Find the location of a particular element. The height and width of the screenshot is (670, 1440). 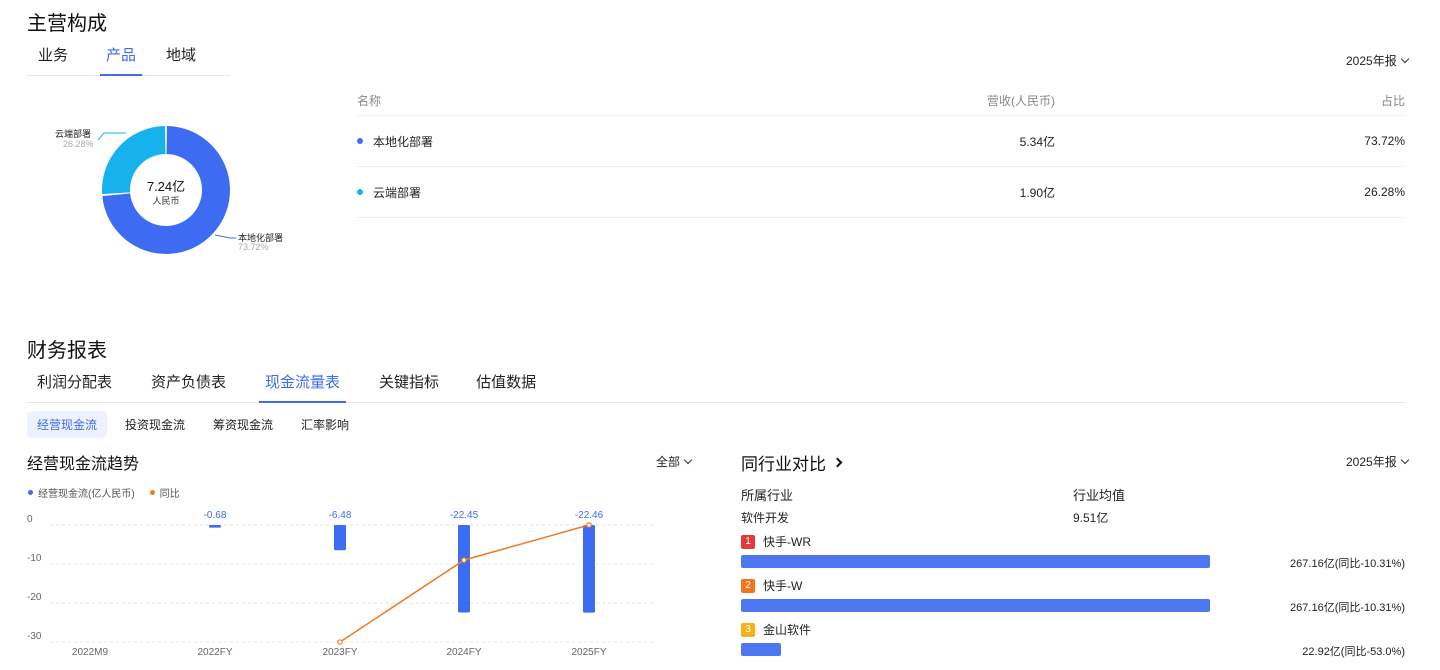

legend-bar-label: 经营现金流(亿人民币) is located at coordinates (86, 494).